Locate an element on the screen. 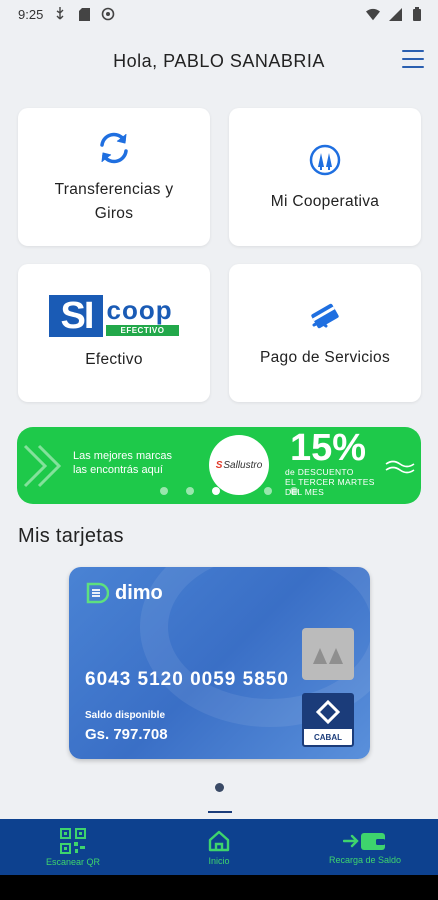 Image resolution: width=438 pixels, height=900 pixels. wifi-icon is located at coordinates (373, 14).